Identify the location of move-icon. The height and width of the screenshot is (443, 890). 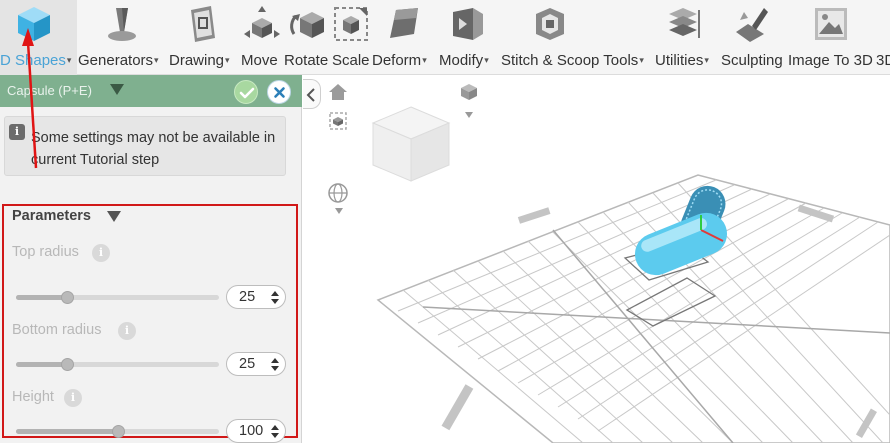
(262, 22).